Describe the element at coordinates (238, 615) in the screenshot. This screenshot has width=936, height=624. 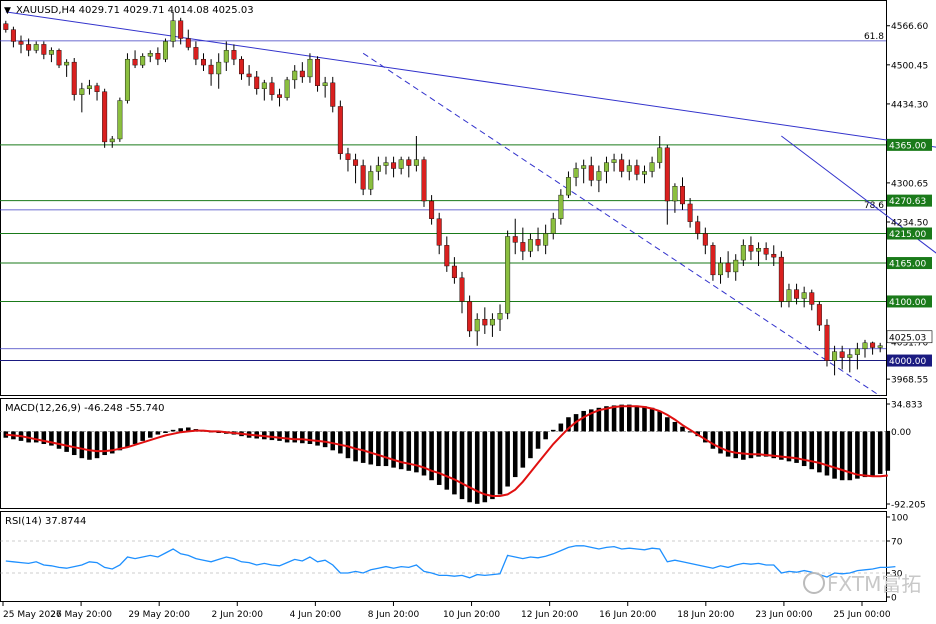
I see `time-tick-label: 2 Jun 20:00` at that location.